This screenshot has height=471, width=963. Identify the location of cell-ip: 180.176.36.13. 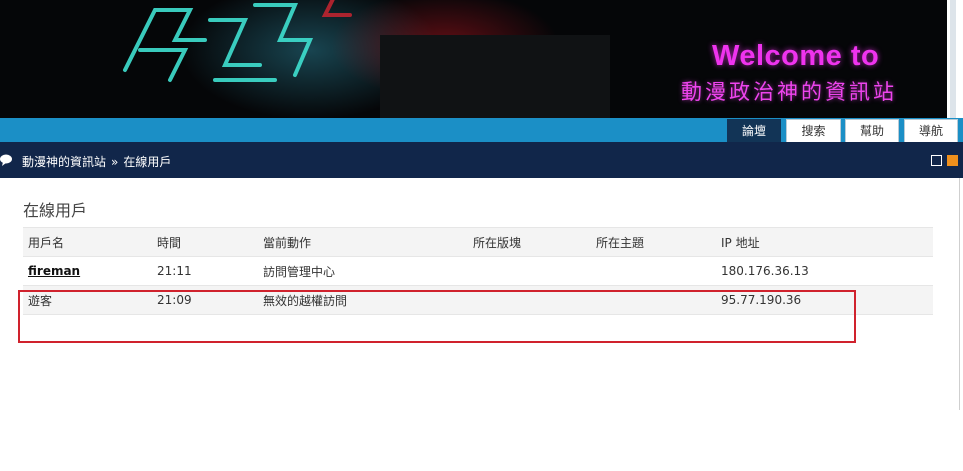
(824, 271).